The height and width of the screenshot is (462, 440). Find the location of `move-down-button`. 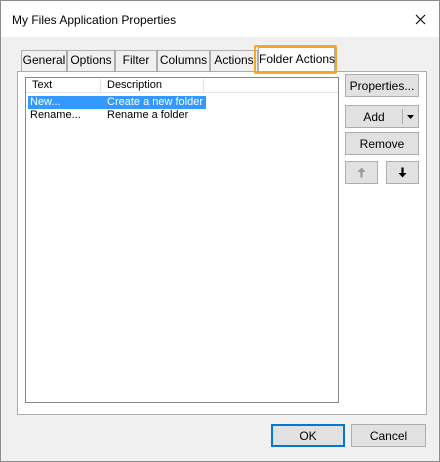

move-down-button is located at coordinates (402, 172).